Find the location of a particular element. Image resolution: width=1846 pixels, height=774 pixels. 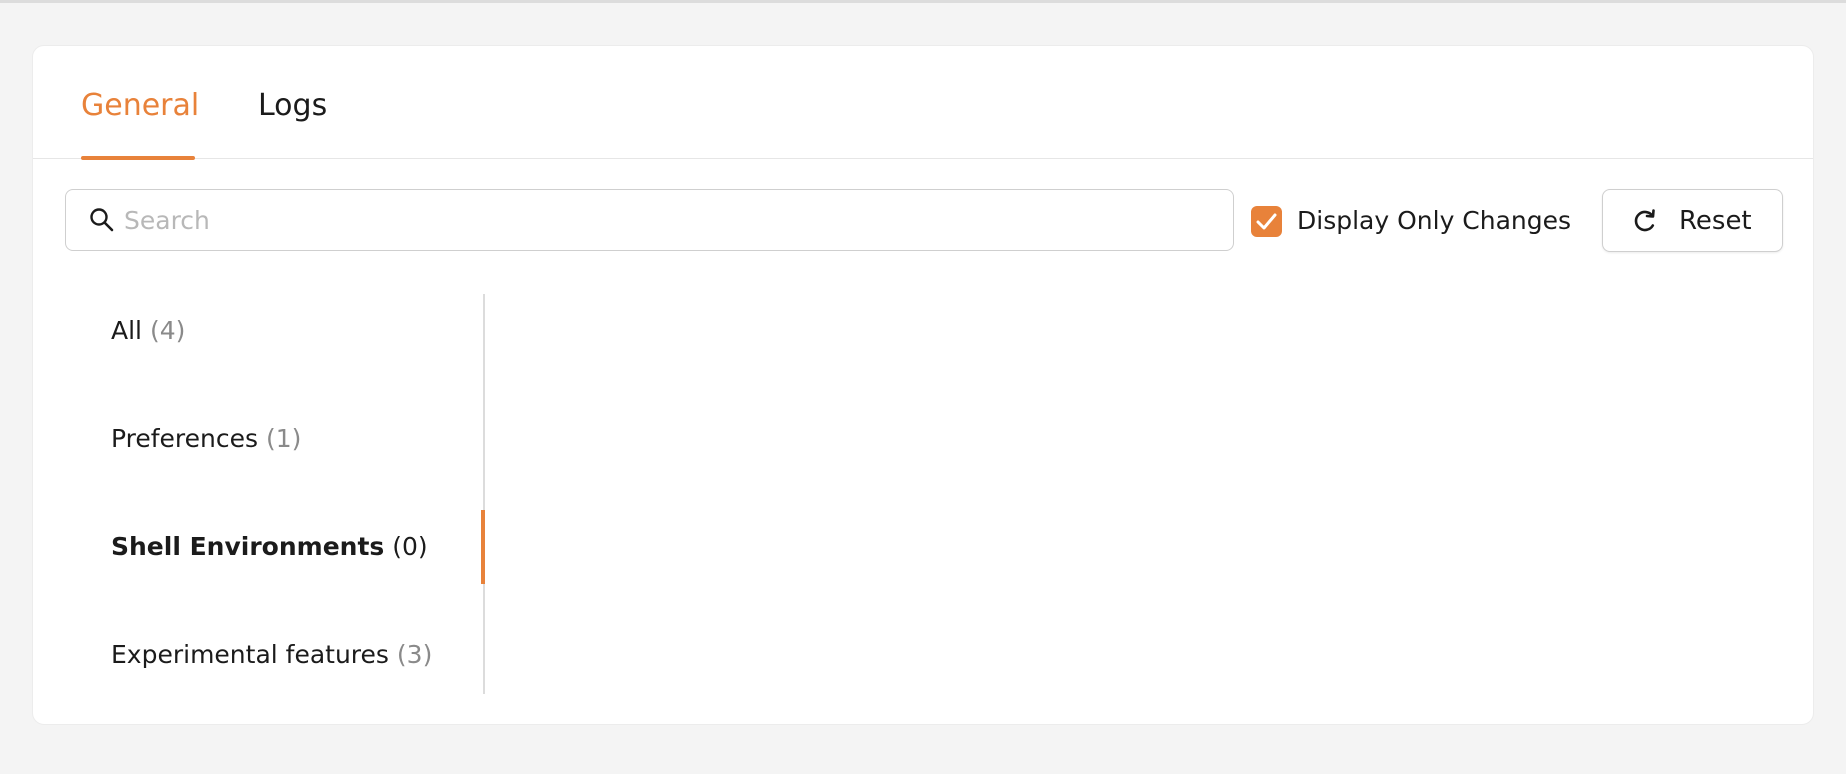

reset-button: Reset is located at coordinates (1692, 220).